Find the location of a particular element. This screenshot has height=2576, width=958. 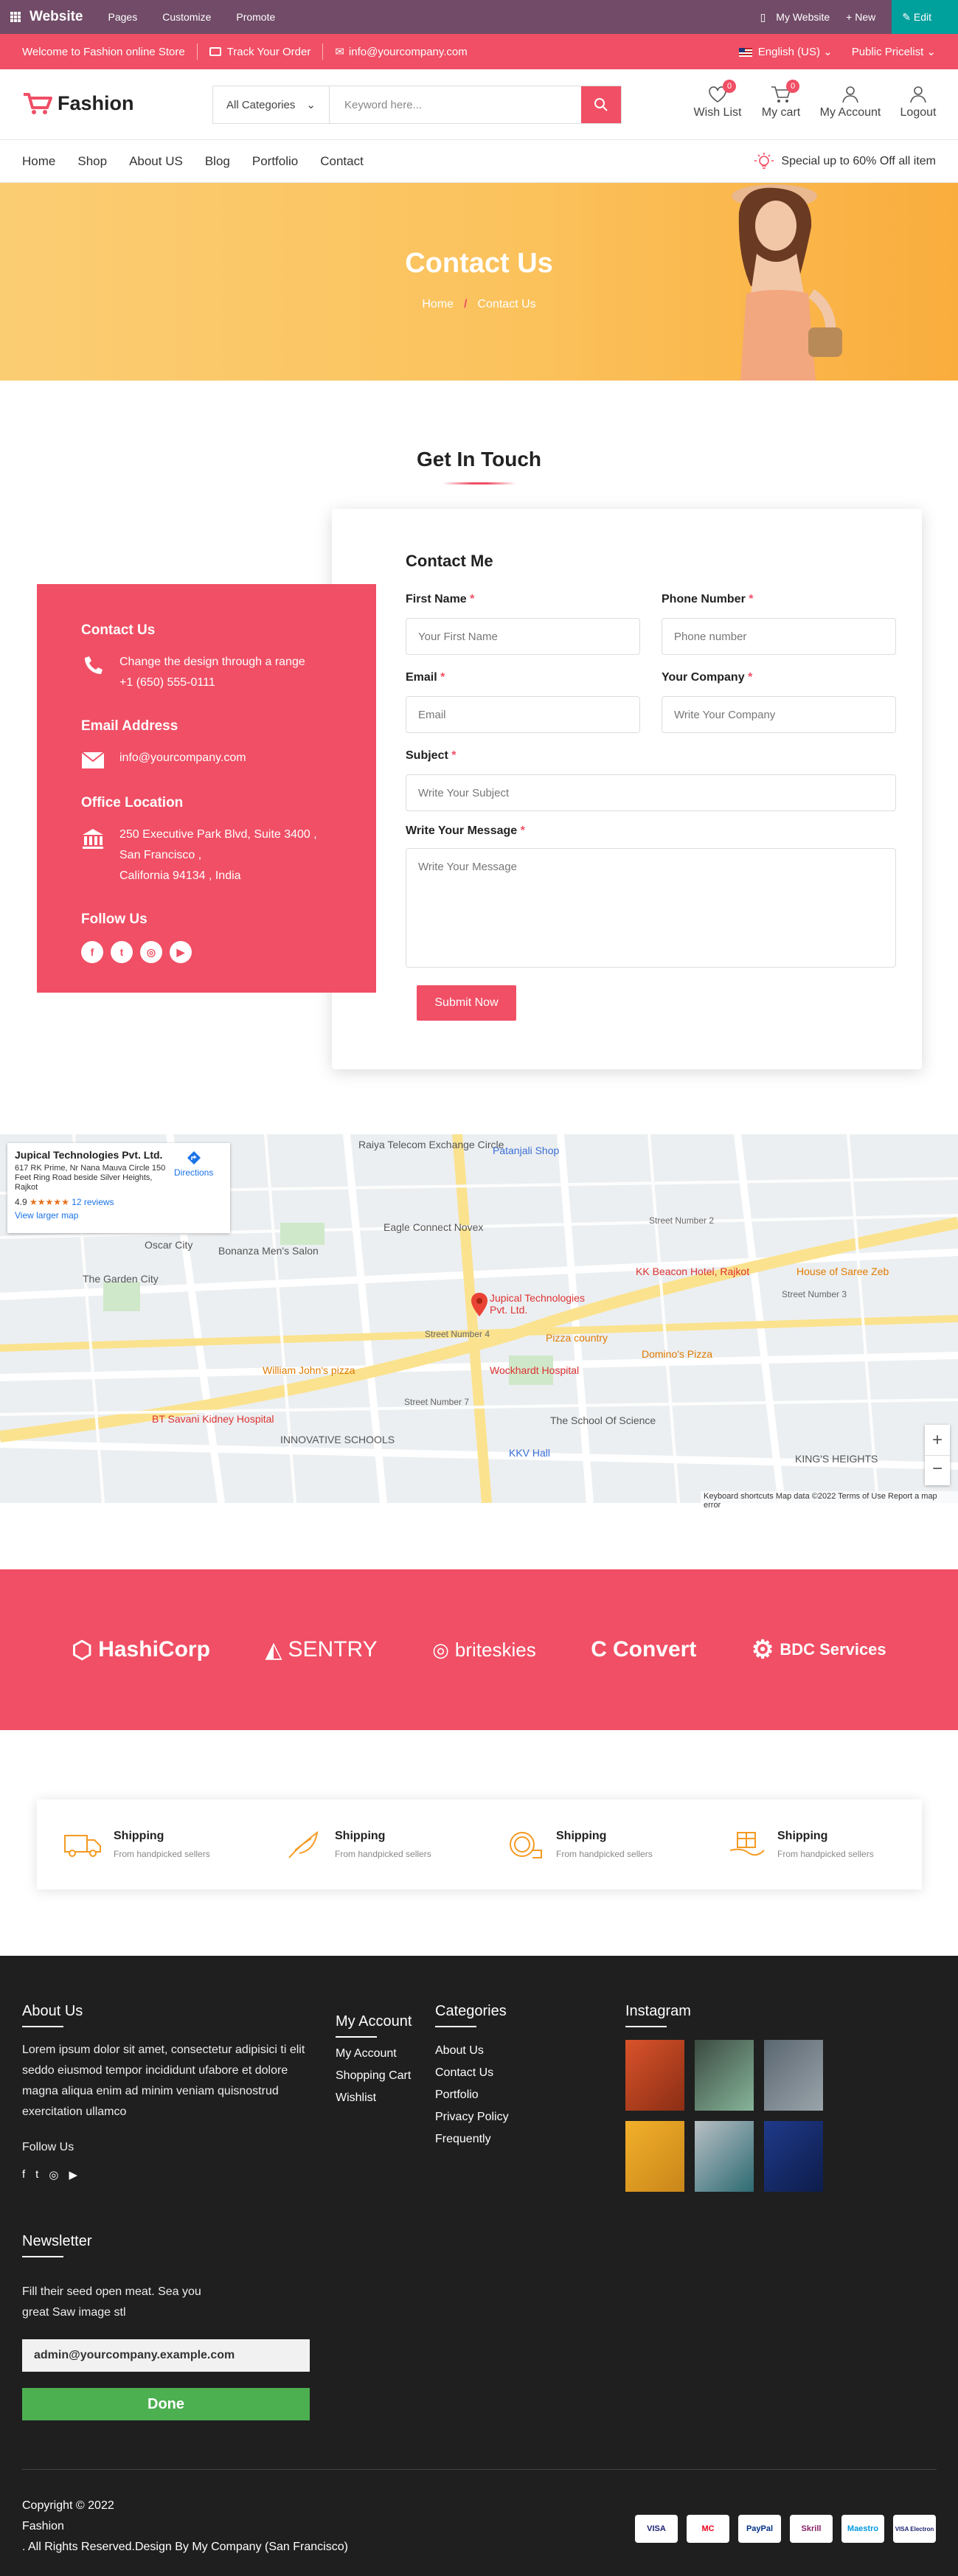

breadcrumb-current: Contact Us is located at coordinates (506, 304).